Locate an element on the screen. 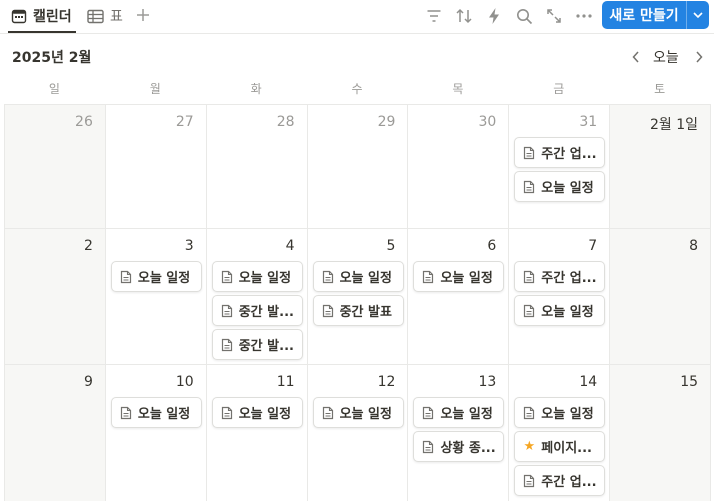  today-button: 오늘 is located at coordinates (666, 57).